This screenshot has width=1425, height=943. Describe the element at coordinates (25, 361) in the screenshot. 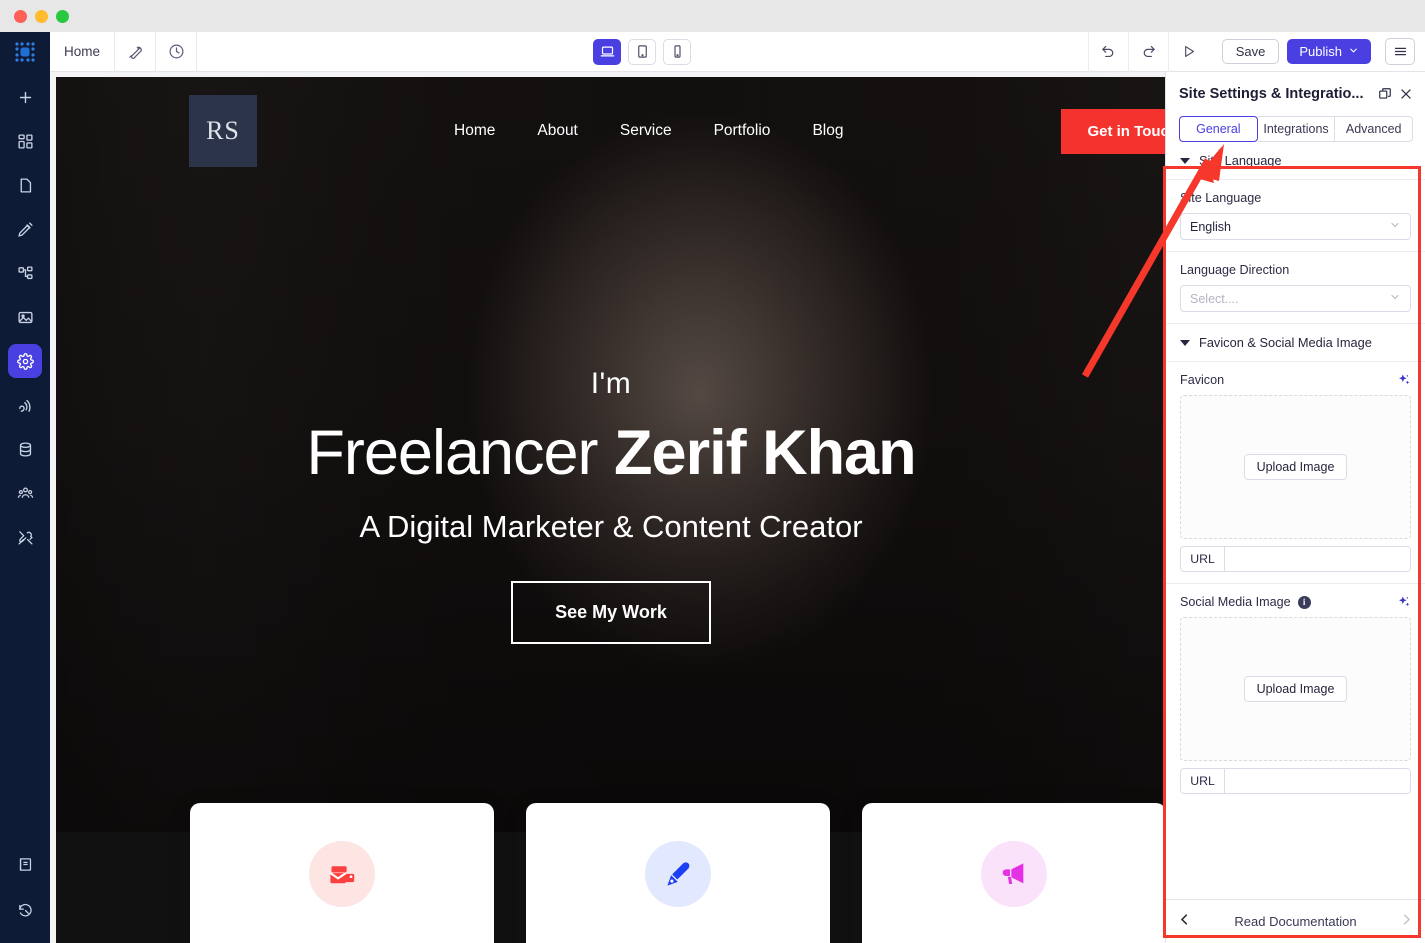

I see `sidebar-item-settings` at that location.